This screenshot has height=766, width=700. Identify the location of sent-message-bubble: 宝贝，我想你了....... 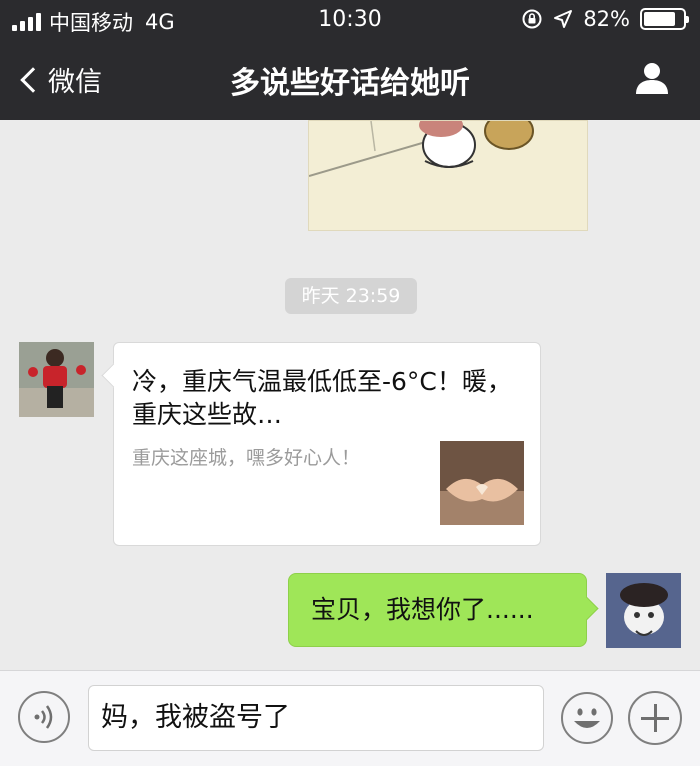
(437, 610).